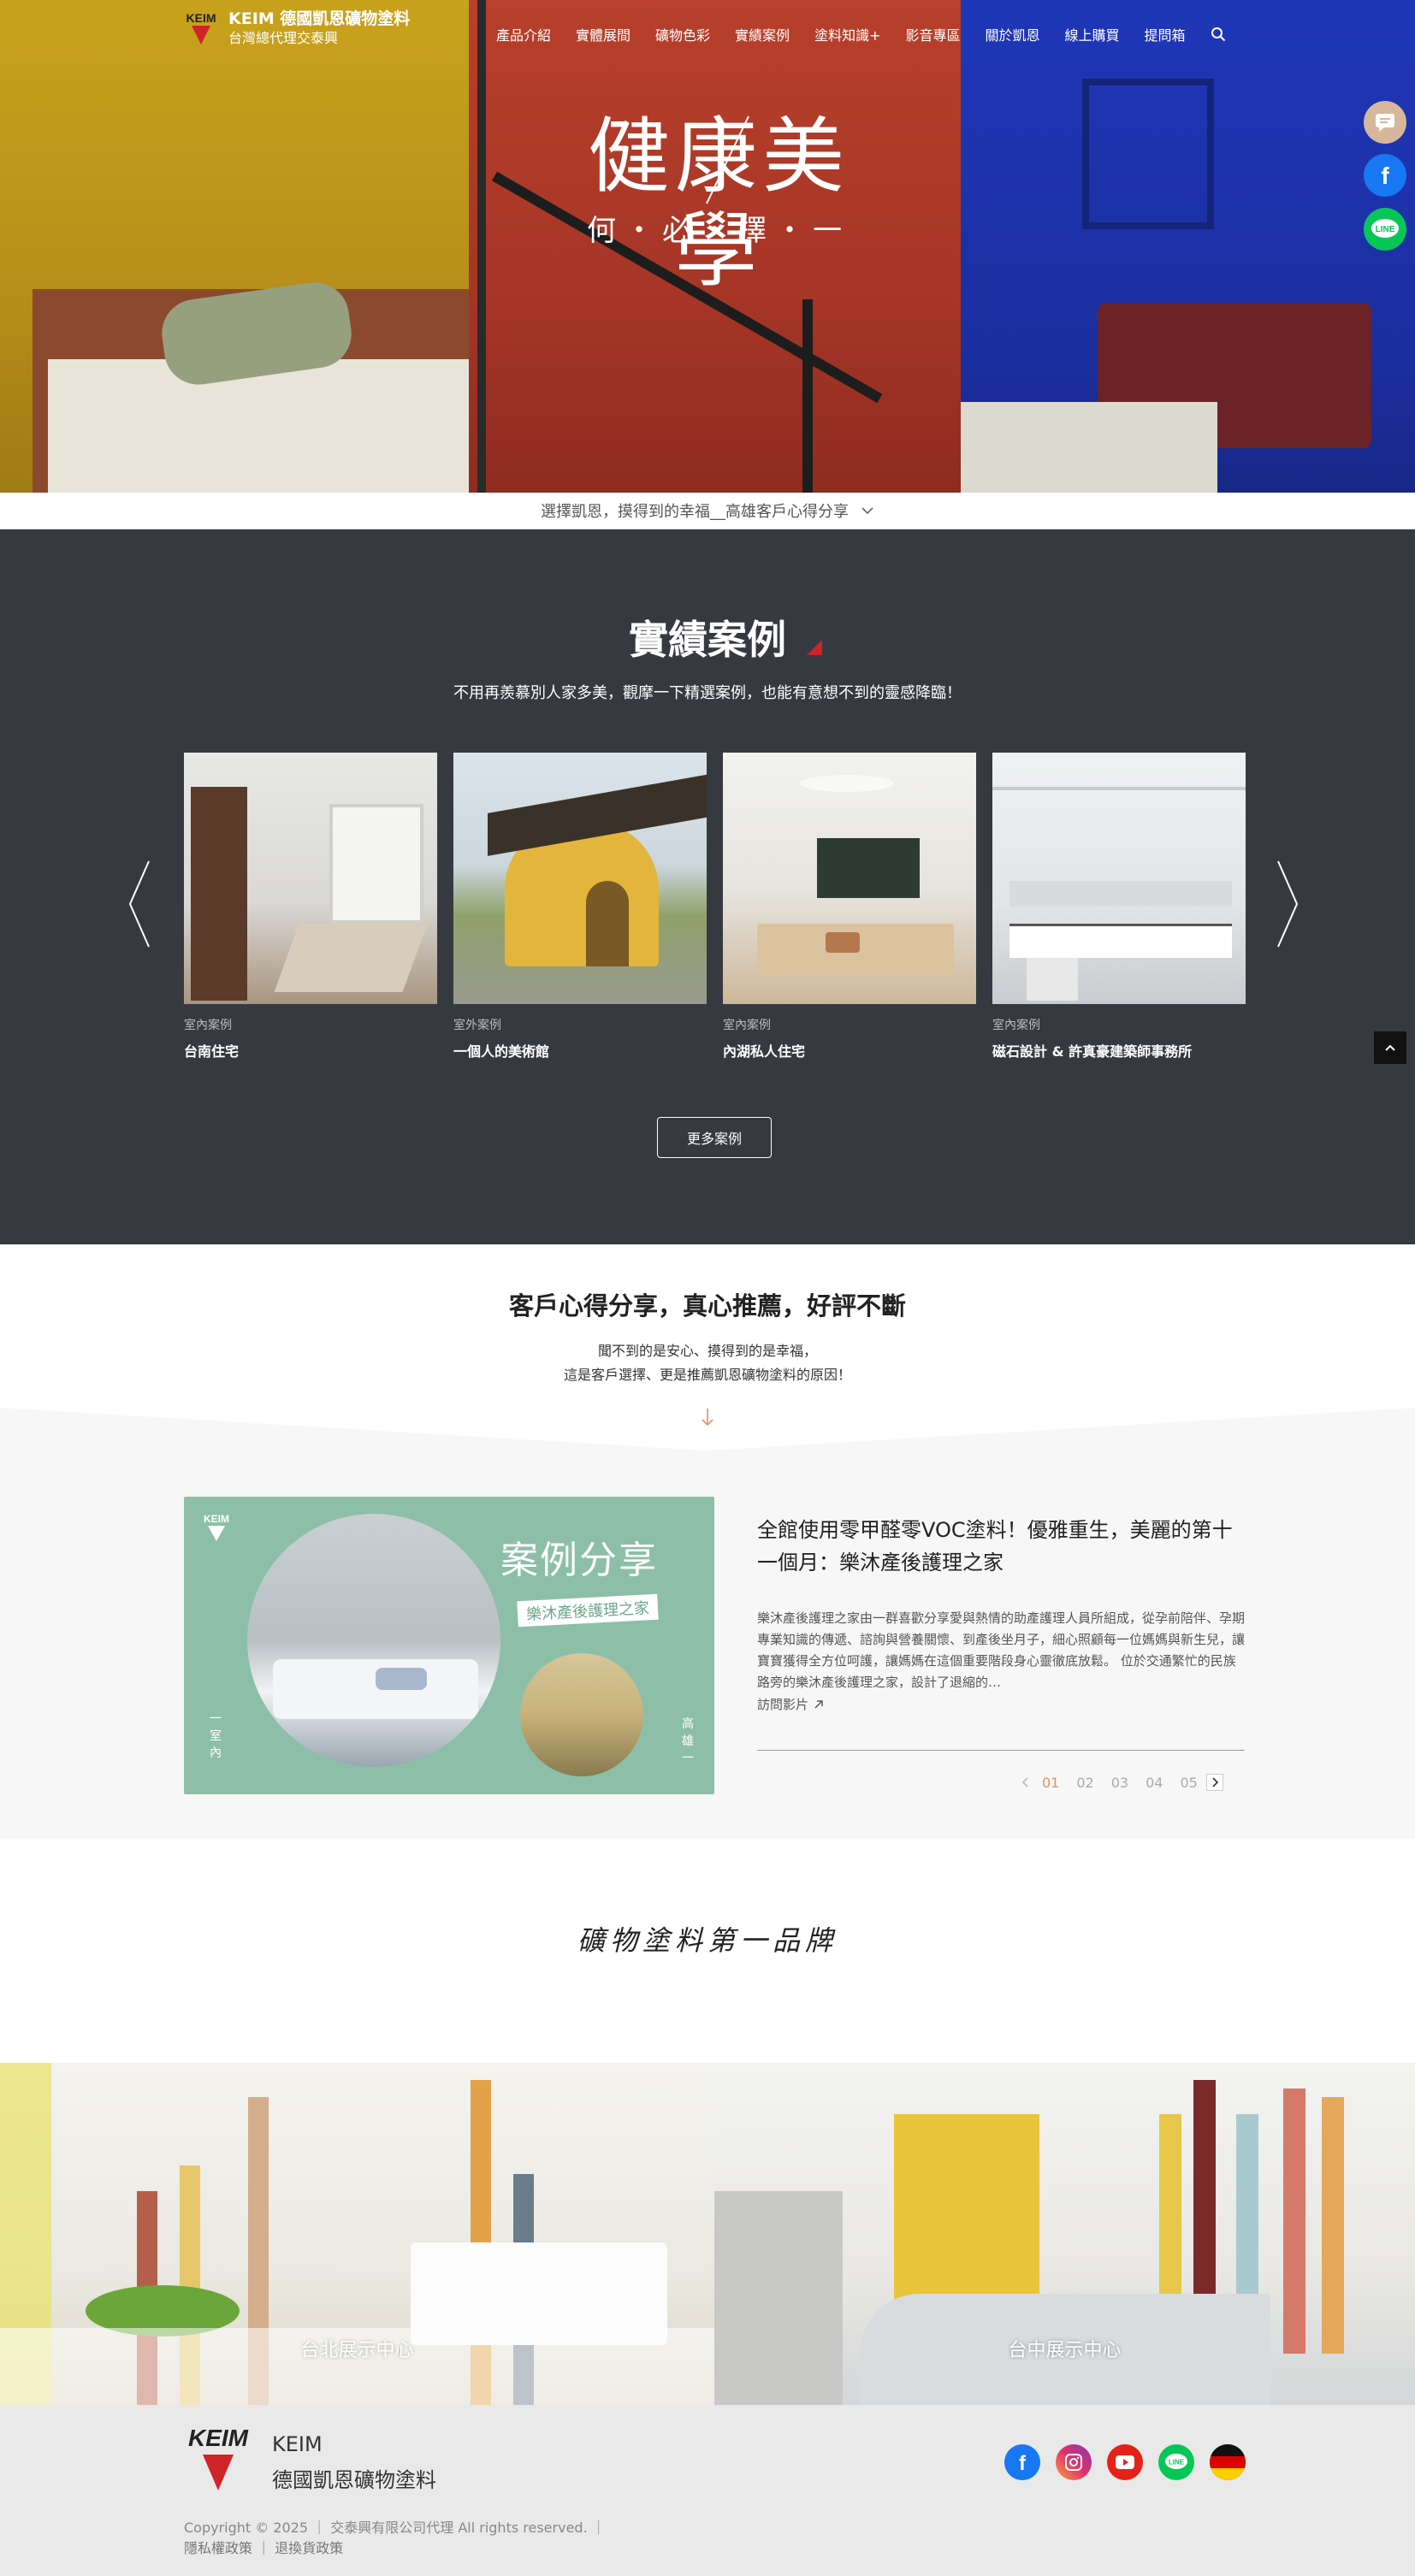 This screenshot has width=1415, height=2576. Describe the element at coordinates (695, 510) in the screenshot. I see `announcement-text: 選擇凱恩，摸得到的幸福__高雄客戶心得分享` at that location.